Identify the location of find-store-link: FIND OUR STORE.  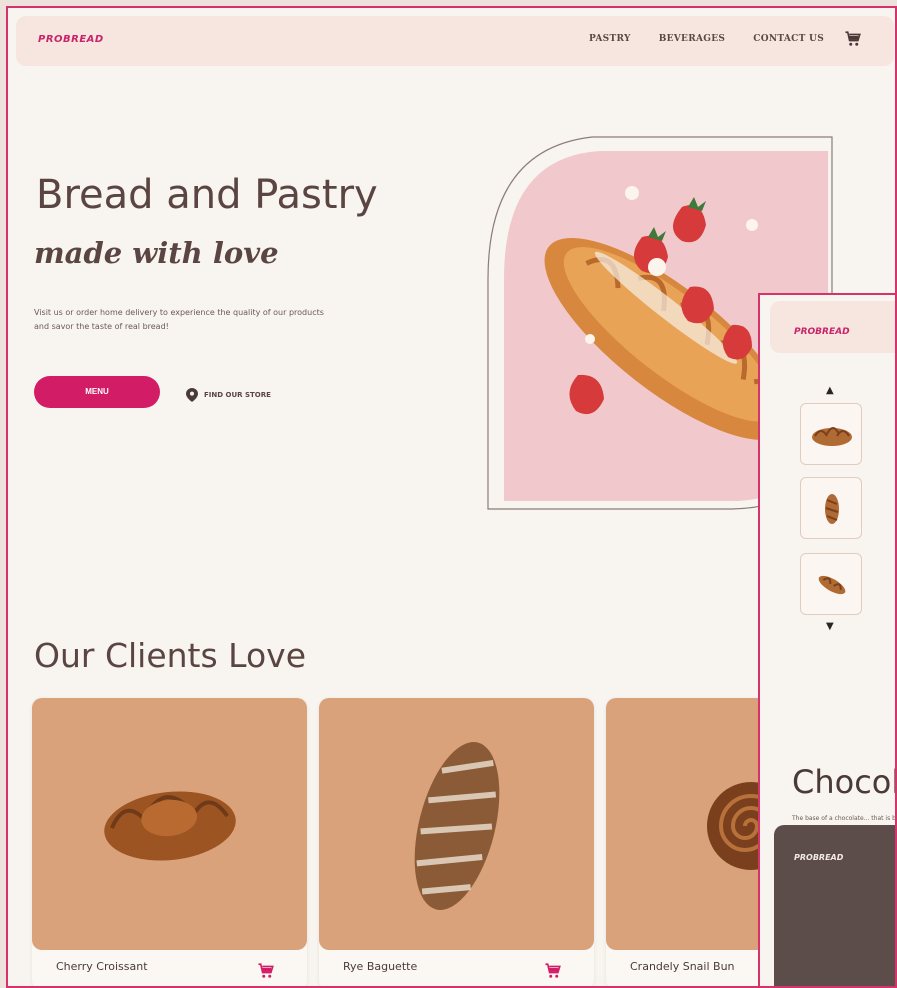
(228, 395).